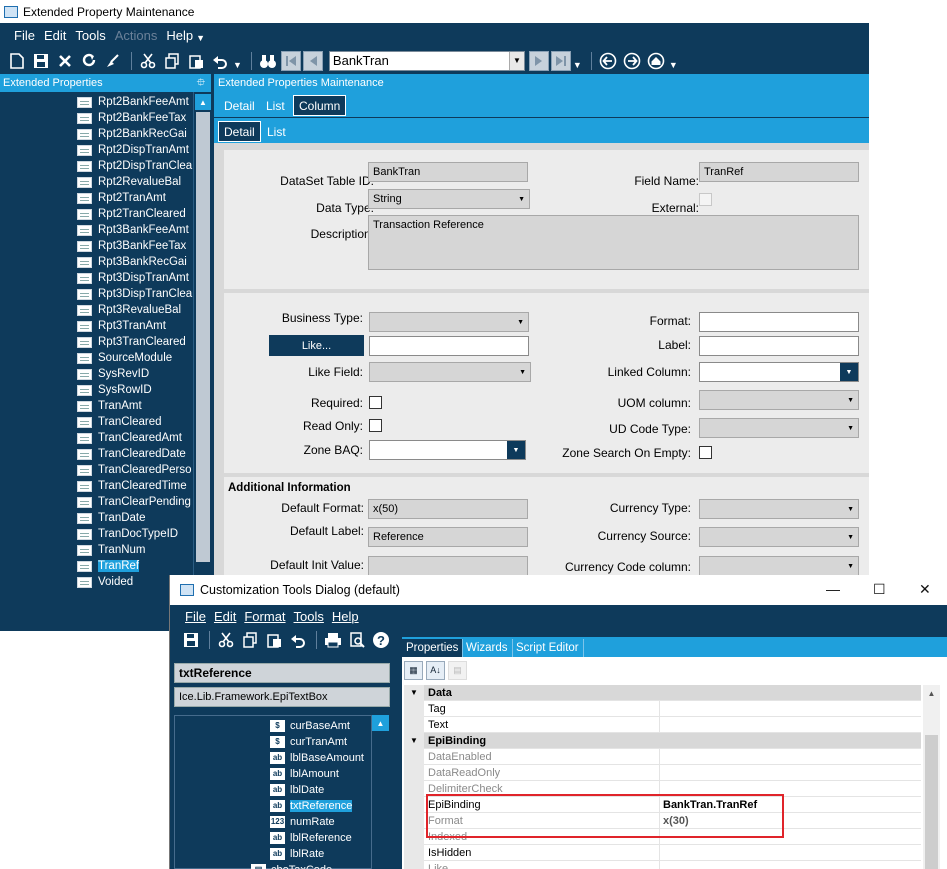  Describe the element at coordinates (548, 648) in the screenshot. I see `tab-script-editor: Script Editor` at that location.